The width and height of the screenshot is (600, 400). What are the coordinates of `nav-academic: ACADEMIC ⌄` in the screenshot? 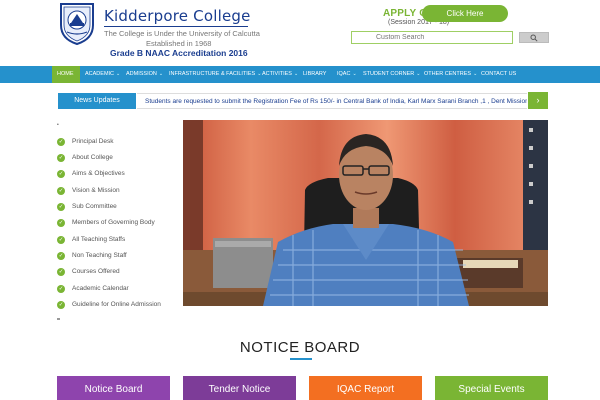 It's located at (102, 74).